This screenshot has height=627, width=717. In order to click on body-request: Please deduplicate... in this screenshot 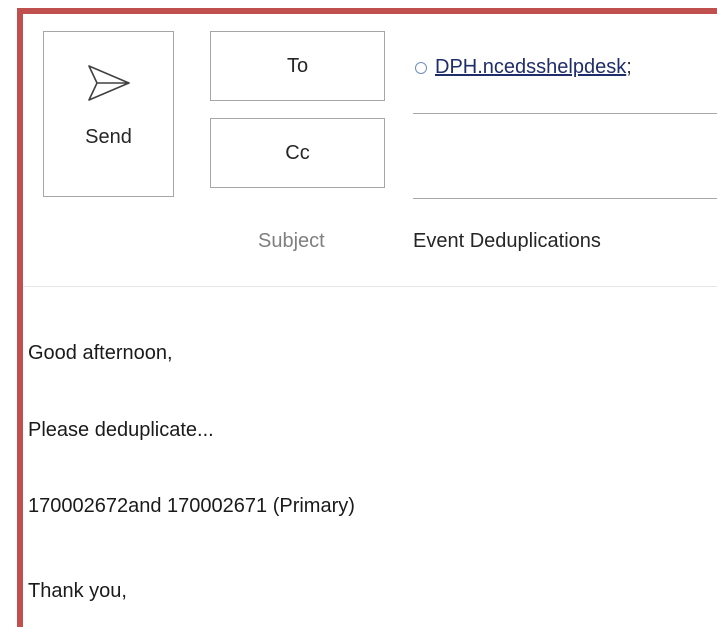, I will do `click(121, 430)`.